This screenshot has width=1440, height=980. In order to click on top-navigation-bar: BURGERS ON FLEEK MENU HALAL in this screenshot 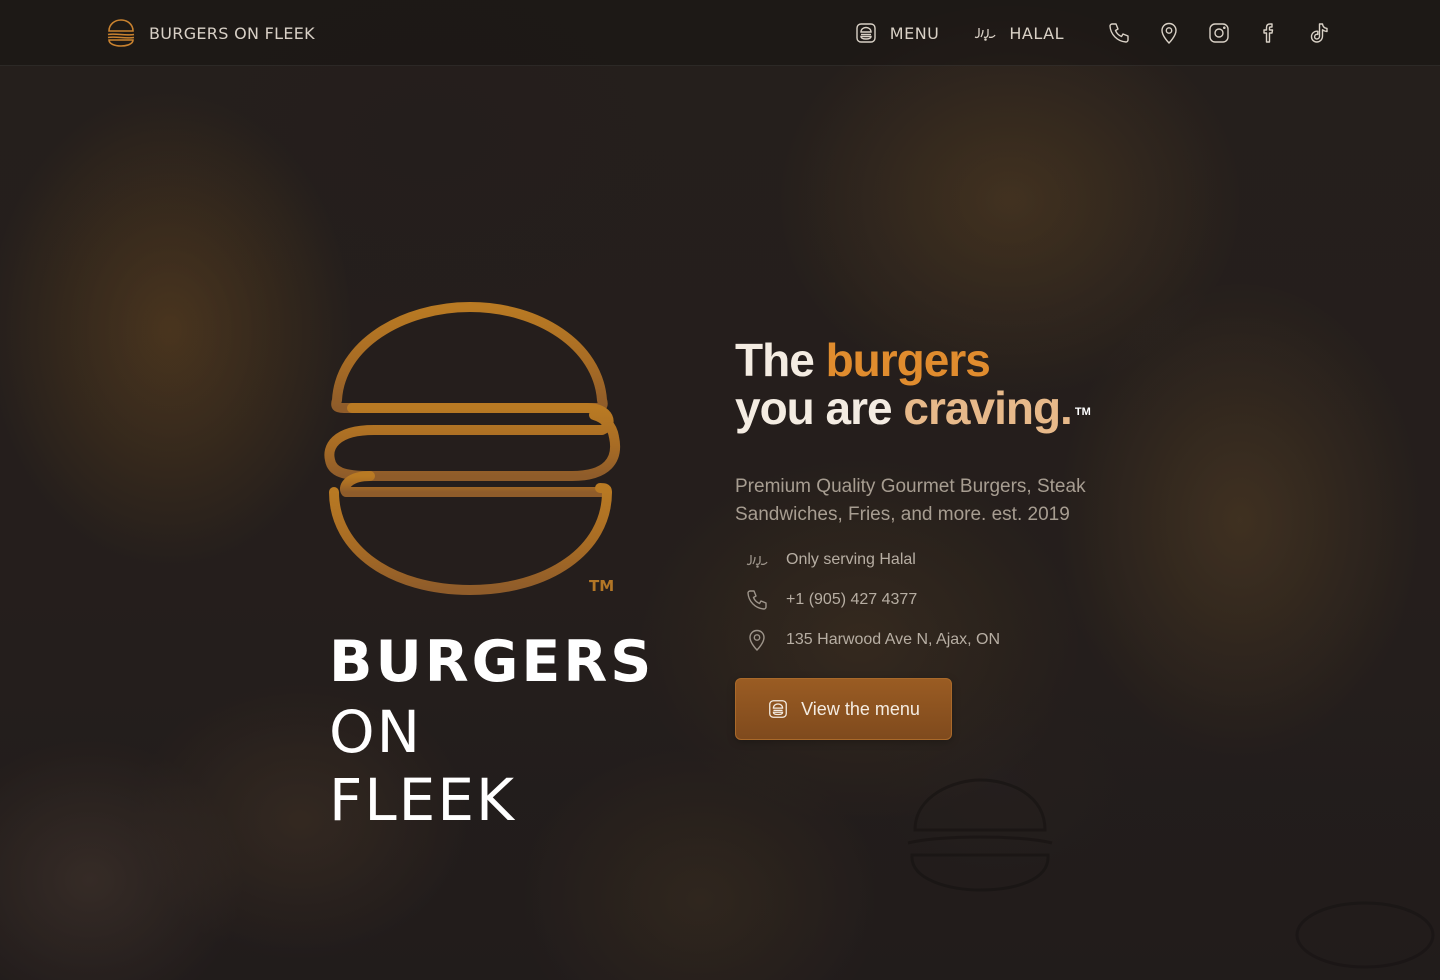, I will do `click(720, 33)`.